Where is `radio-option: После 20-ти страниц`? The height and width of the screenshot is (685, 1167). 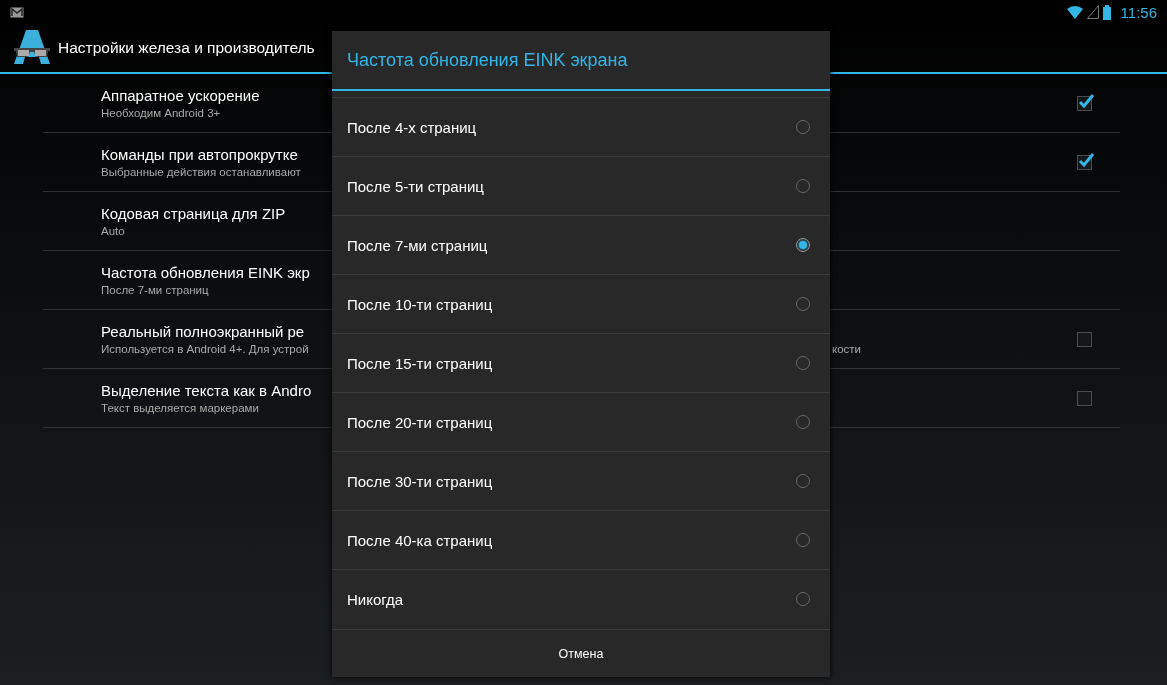
radio-option: После 20-ти страниц is located at coordinates (581, 421).